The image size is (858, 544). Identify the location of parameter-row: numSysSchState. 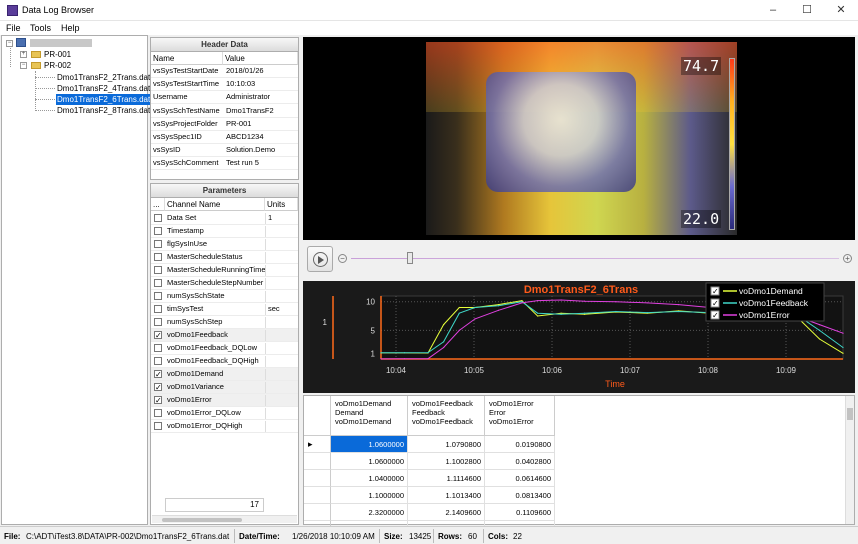
(224, 296).